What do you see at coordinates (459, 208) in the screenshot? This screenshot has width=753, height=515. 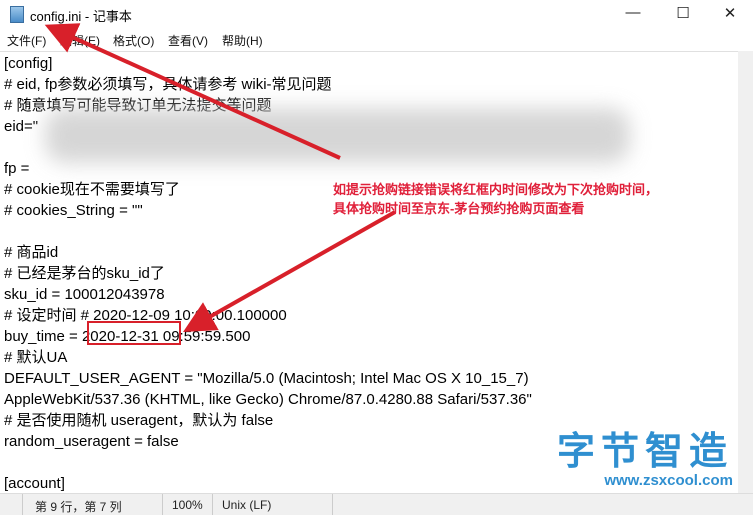 I see `annotation-line-2: 具体抢购时间至京东-茅台预约抢购页面查看` at bounding box center [459, 208].